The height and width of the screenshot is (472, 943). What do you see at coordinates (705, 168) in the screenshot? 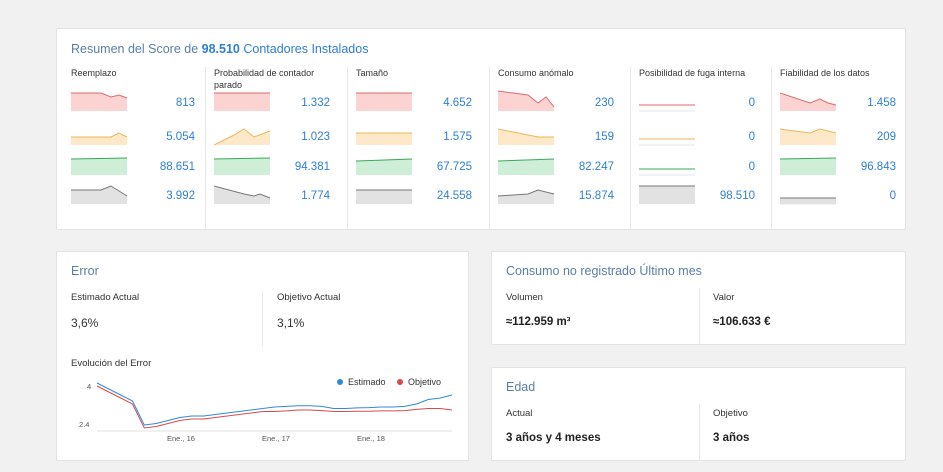
I see `summary-row-green: 0` at bounding box center [705, 168].